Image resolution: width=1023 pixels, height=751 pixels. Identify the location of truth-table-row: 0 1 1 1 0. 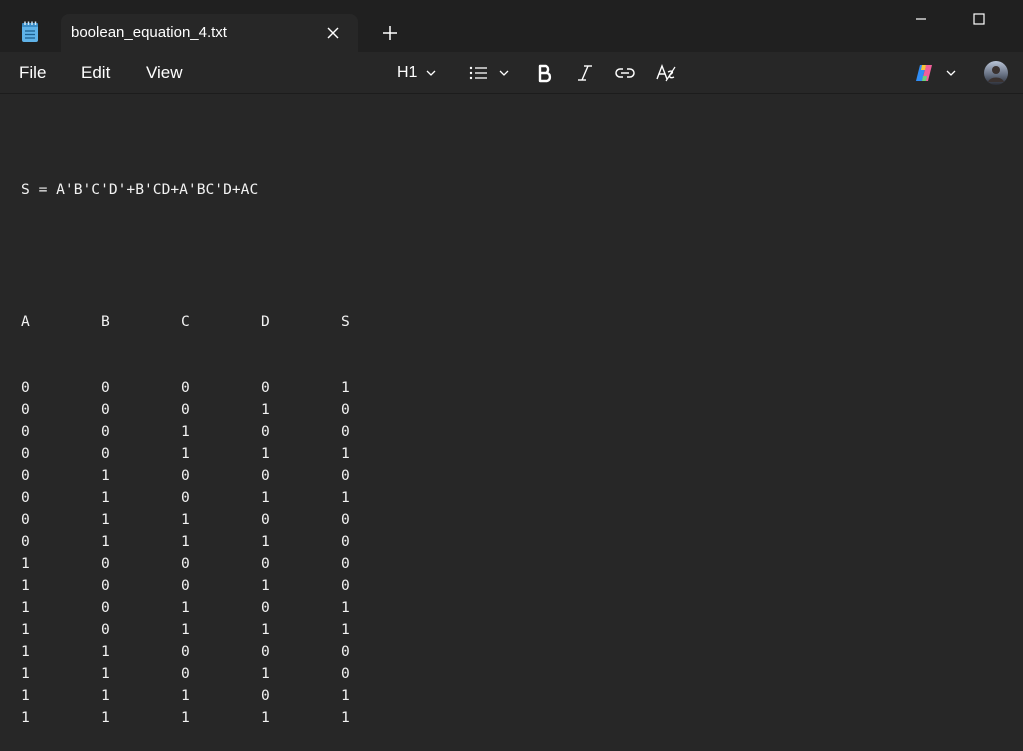
(511, 542).